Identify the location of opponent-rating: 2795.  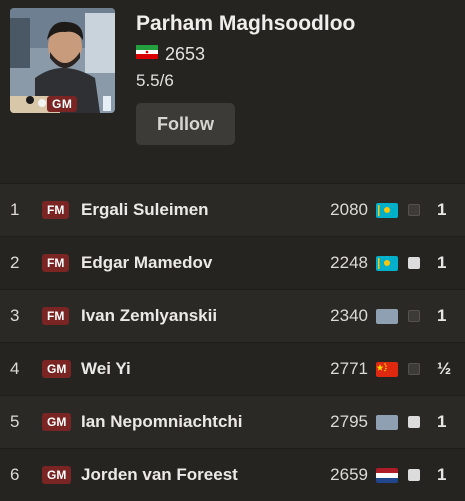
(349, 421).